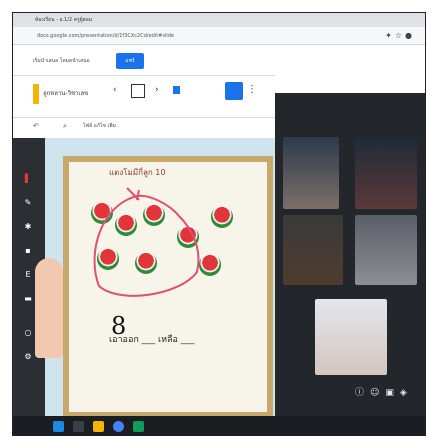 The image size is (437, 448). What do you see at coordinates (138, 426) in the screenshot?
I see `meet-icon` at bounding box center [138, 426].